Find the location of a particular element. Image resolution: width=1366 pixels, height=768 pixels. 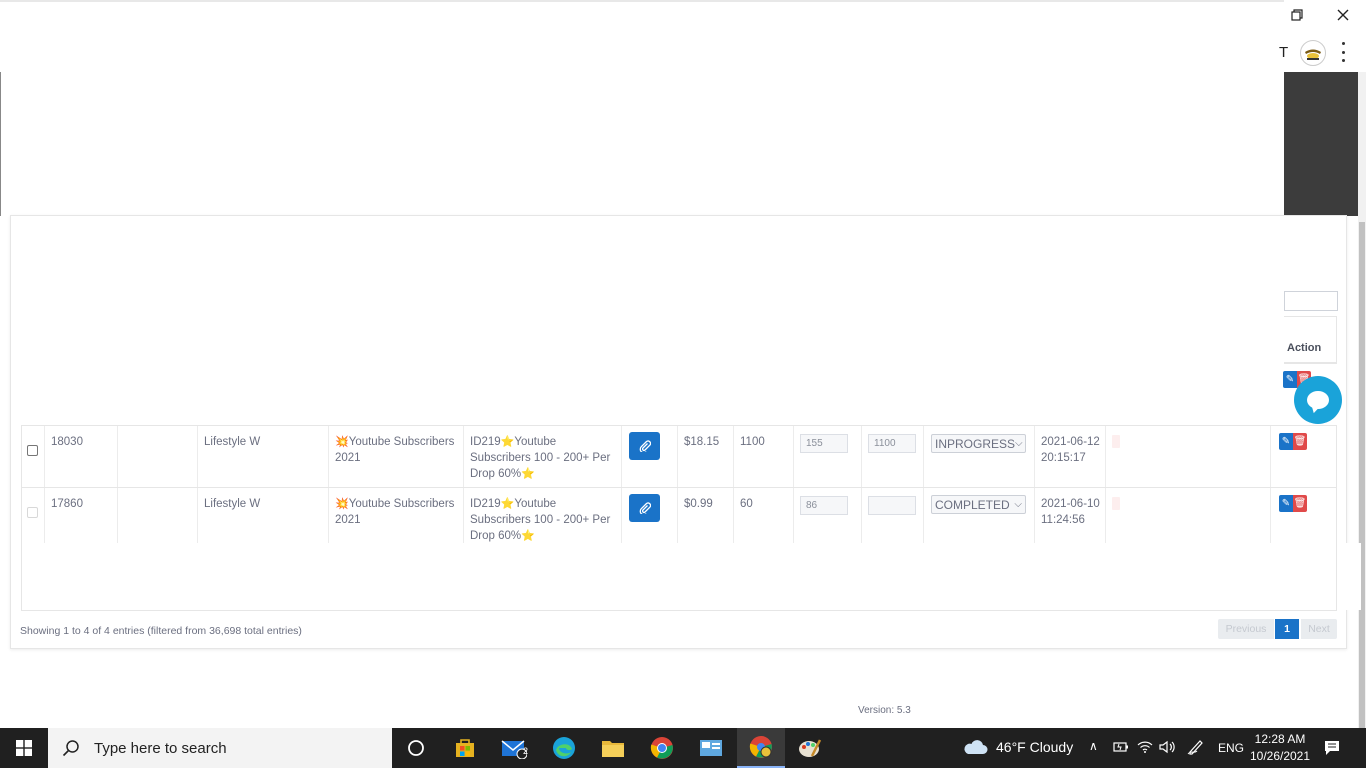

taskbar-store is located at coordinates (465, 748).